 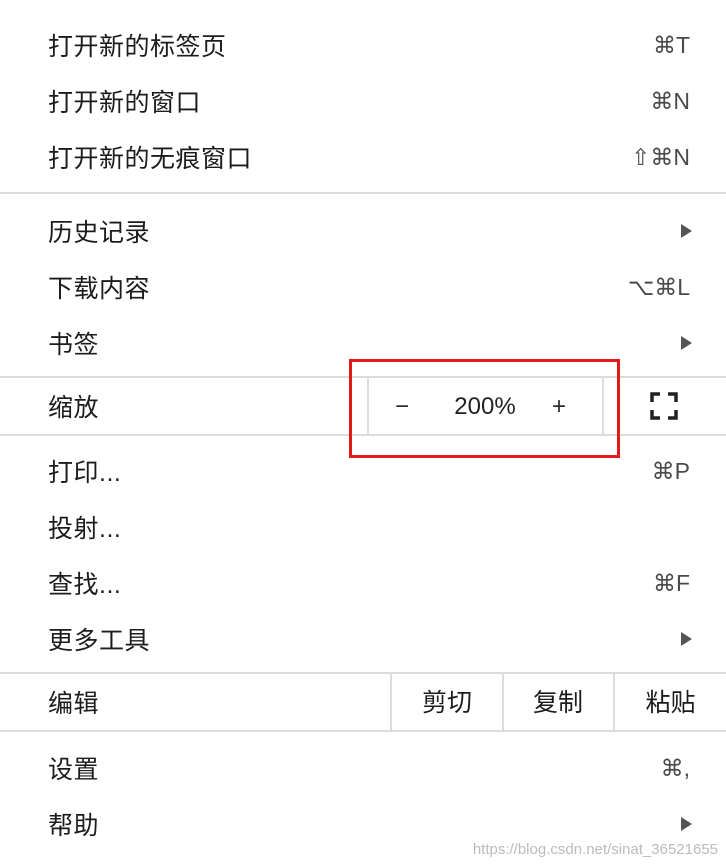 I want to click on menu-item-new-incognito: 打开新的无痕窗口 ⇧⌘N, so click(x=363, y=157).